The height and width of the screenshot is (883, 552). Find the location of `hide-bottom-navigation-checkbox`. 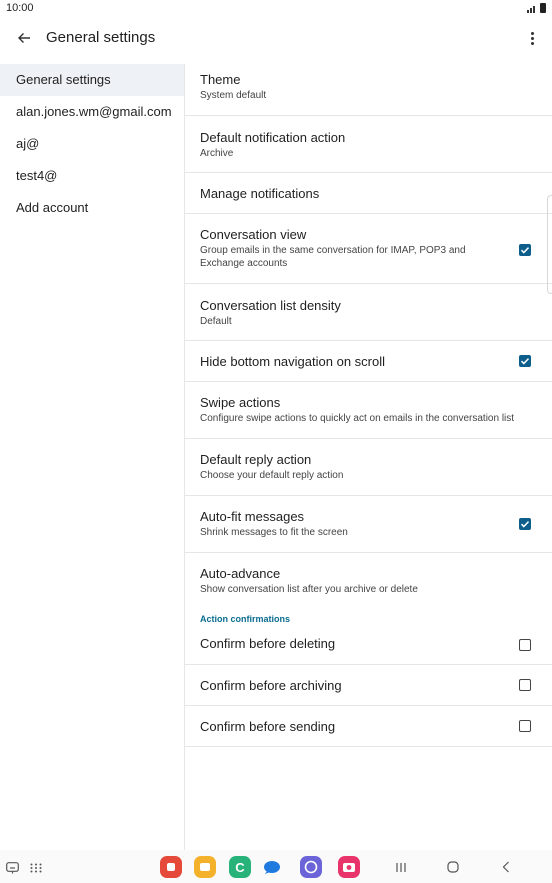

hide-bottom-navigation-checkbox is located at coordinates (525, 361).